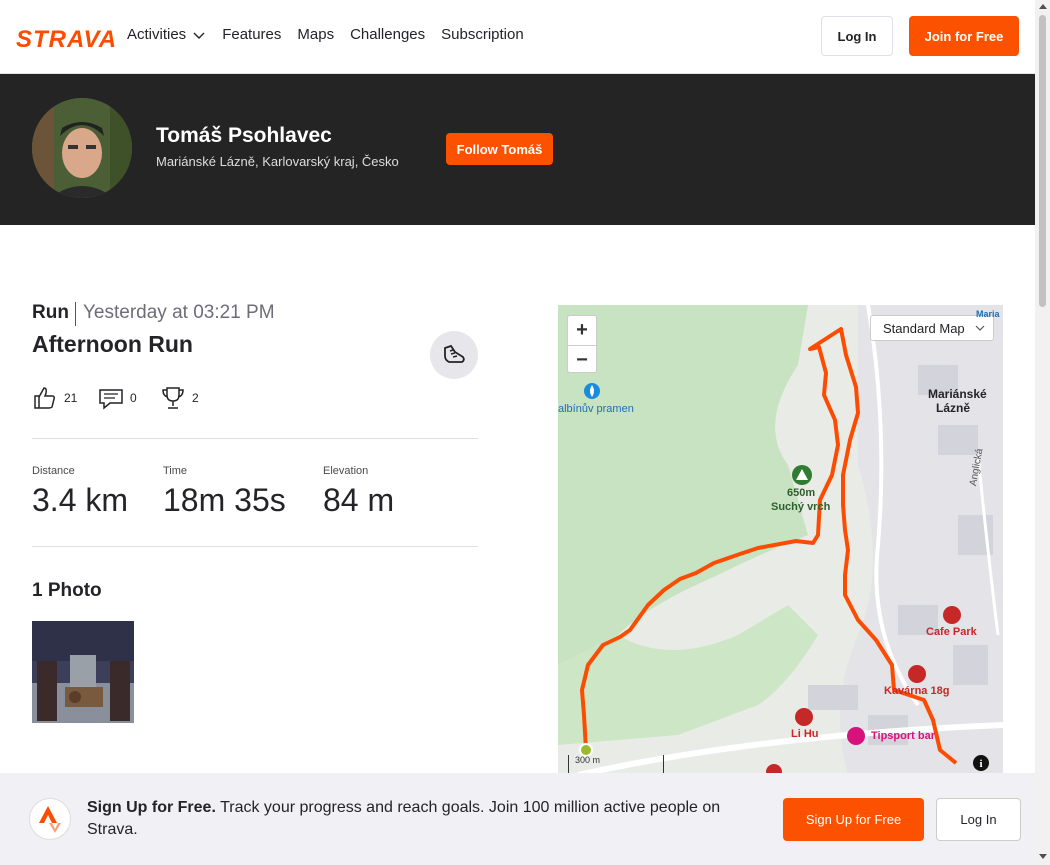  What do you see at coordinates (1042, 432) in the screenshot?
I see `scrollbar` at bounding box center [1042, 432].